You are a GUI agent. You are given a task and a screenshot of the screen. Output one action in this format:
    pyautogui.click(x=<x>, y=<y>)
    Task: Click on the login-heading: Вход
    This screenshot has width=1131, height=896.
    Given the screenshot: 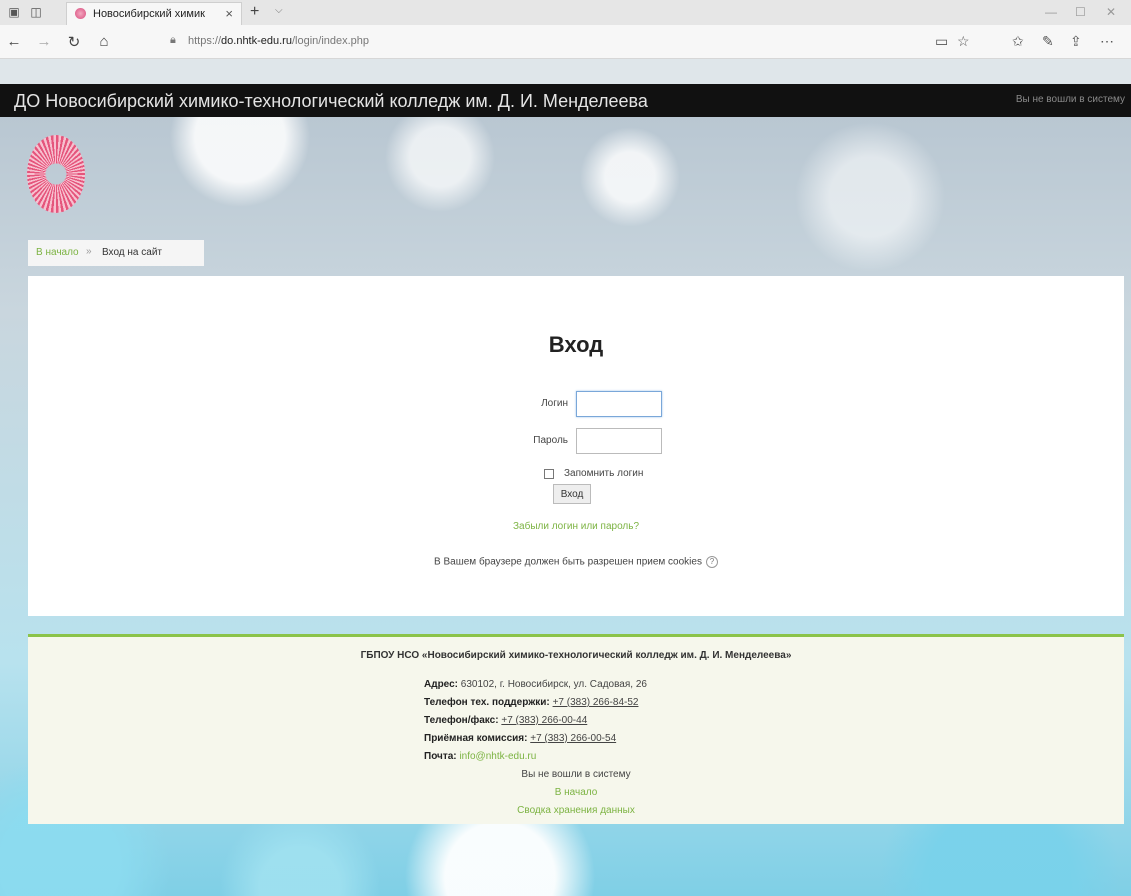 What is the action you would take?
    pyautogui.click(x=576, y=344)
    